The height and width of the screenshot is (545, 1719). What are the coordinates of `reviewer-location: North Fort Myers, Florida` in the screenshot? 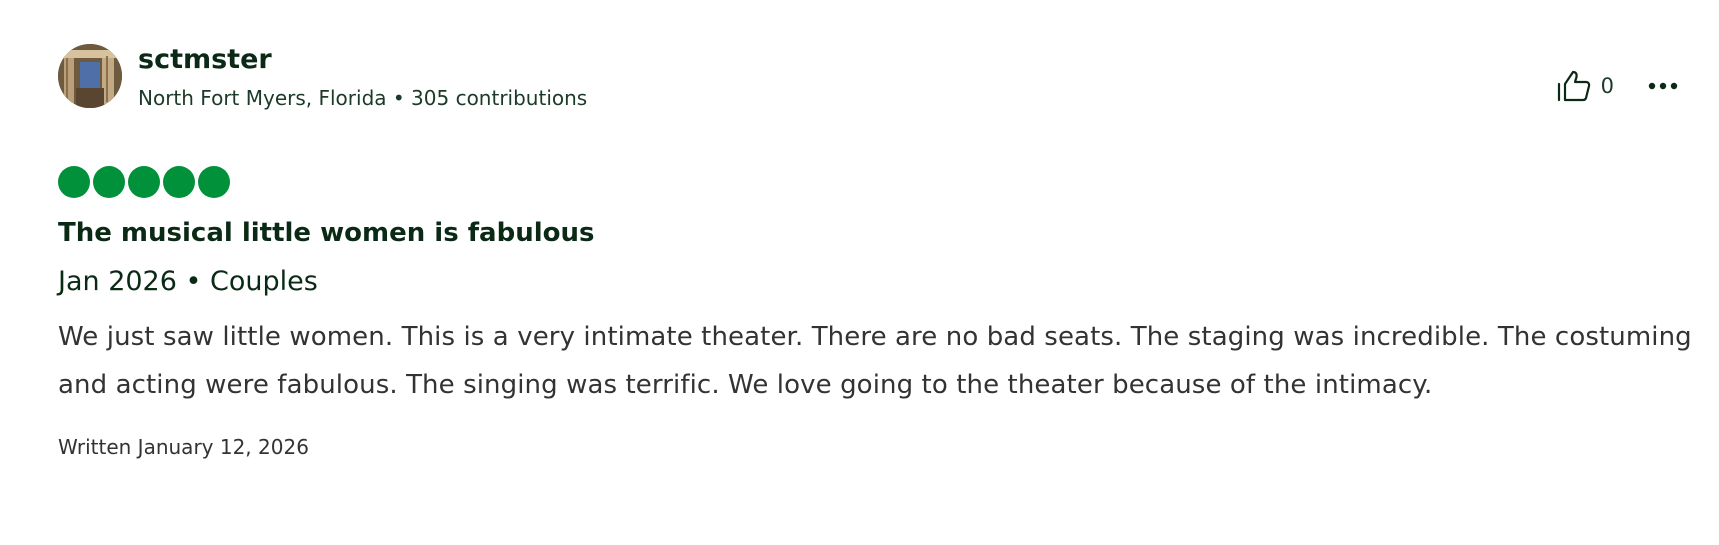 It's located at (262, 98).